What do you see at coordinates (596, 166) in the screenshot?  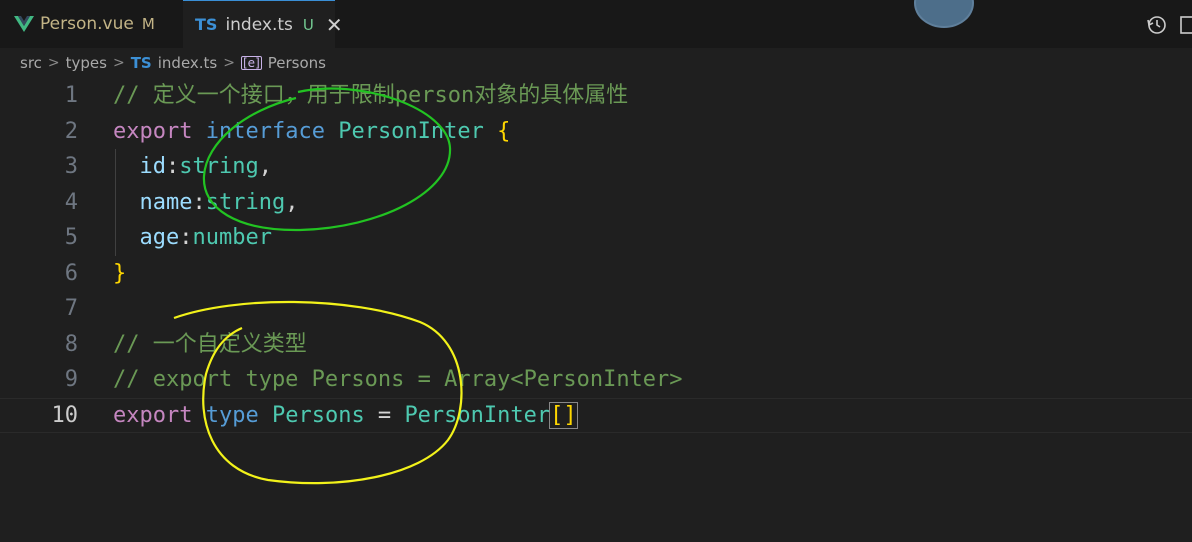 I see `code-line: 3 id:string,` at bounding box center [596, 166].